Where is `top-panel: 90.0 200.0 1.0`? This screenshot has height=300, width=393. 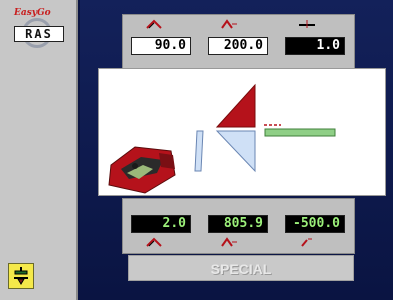 top-panel: 90.0 200.0 1.0 is located at coordinates (238, 44).